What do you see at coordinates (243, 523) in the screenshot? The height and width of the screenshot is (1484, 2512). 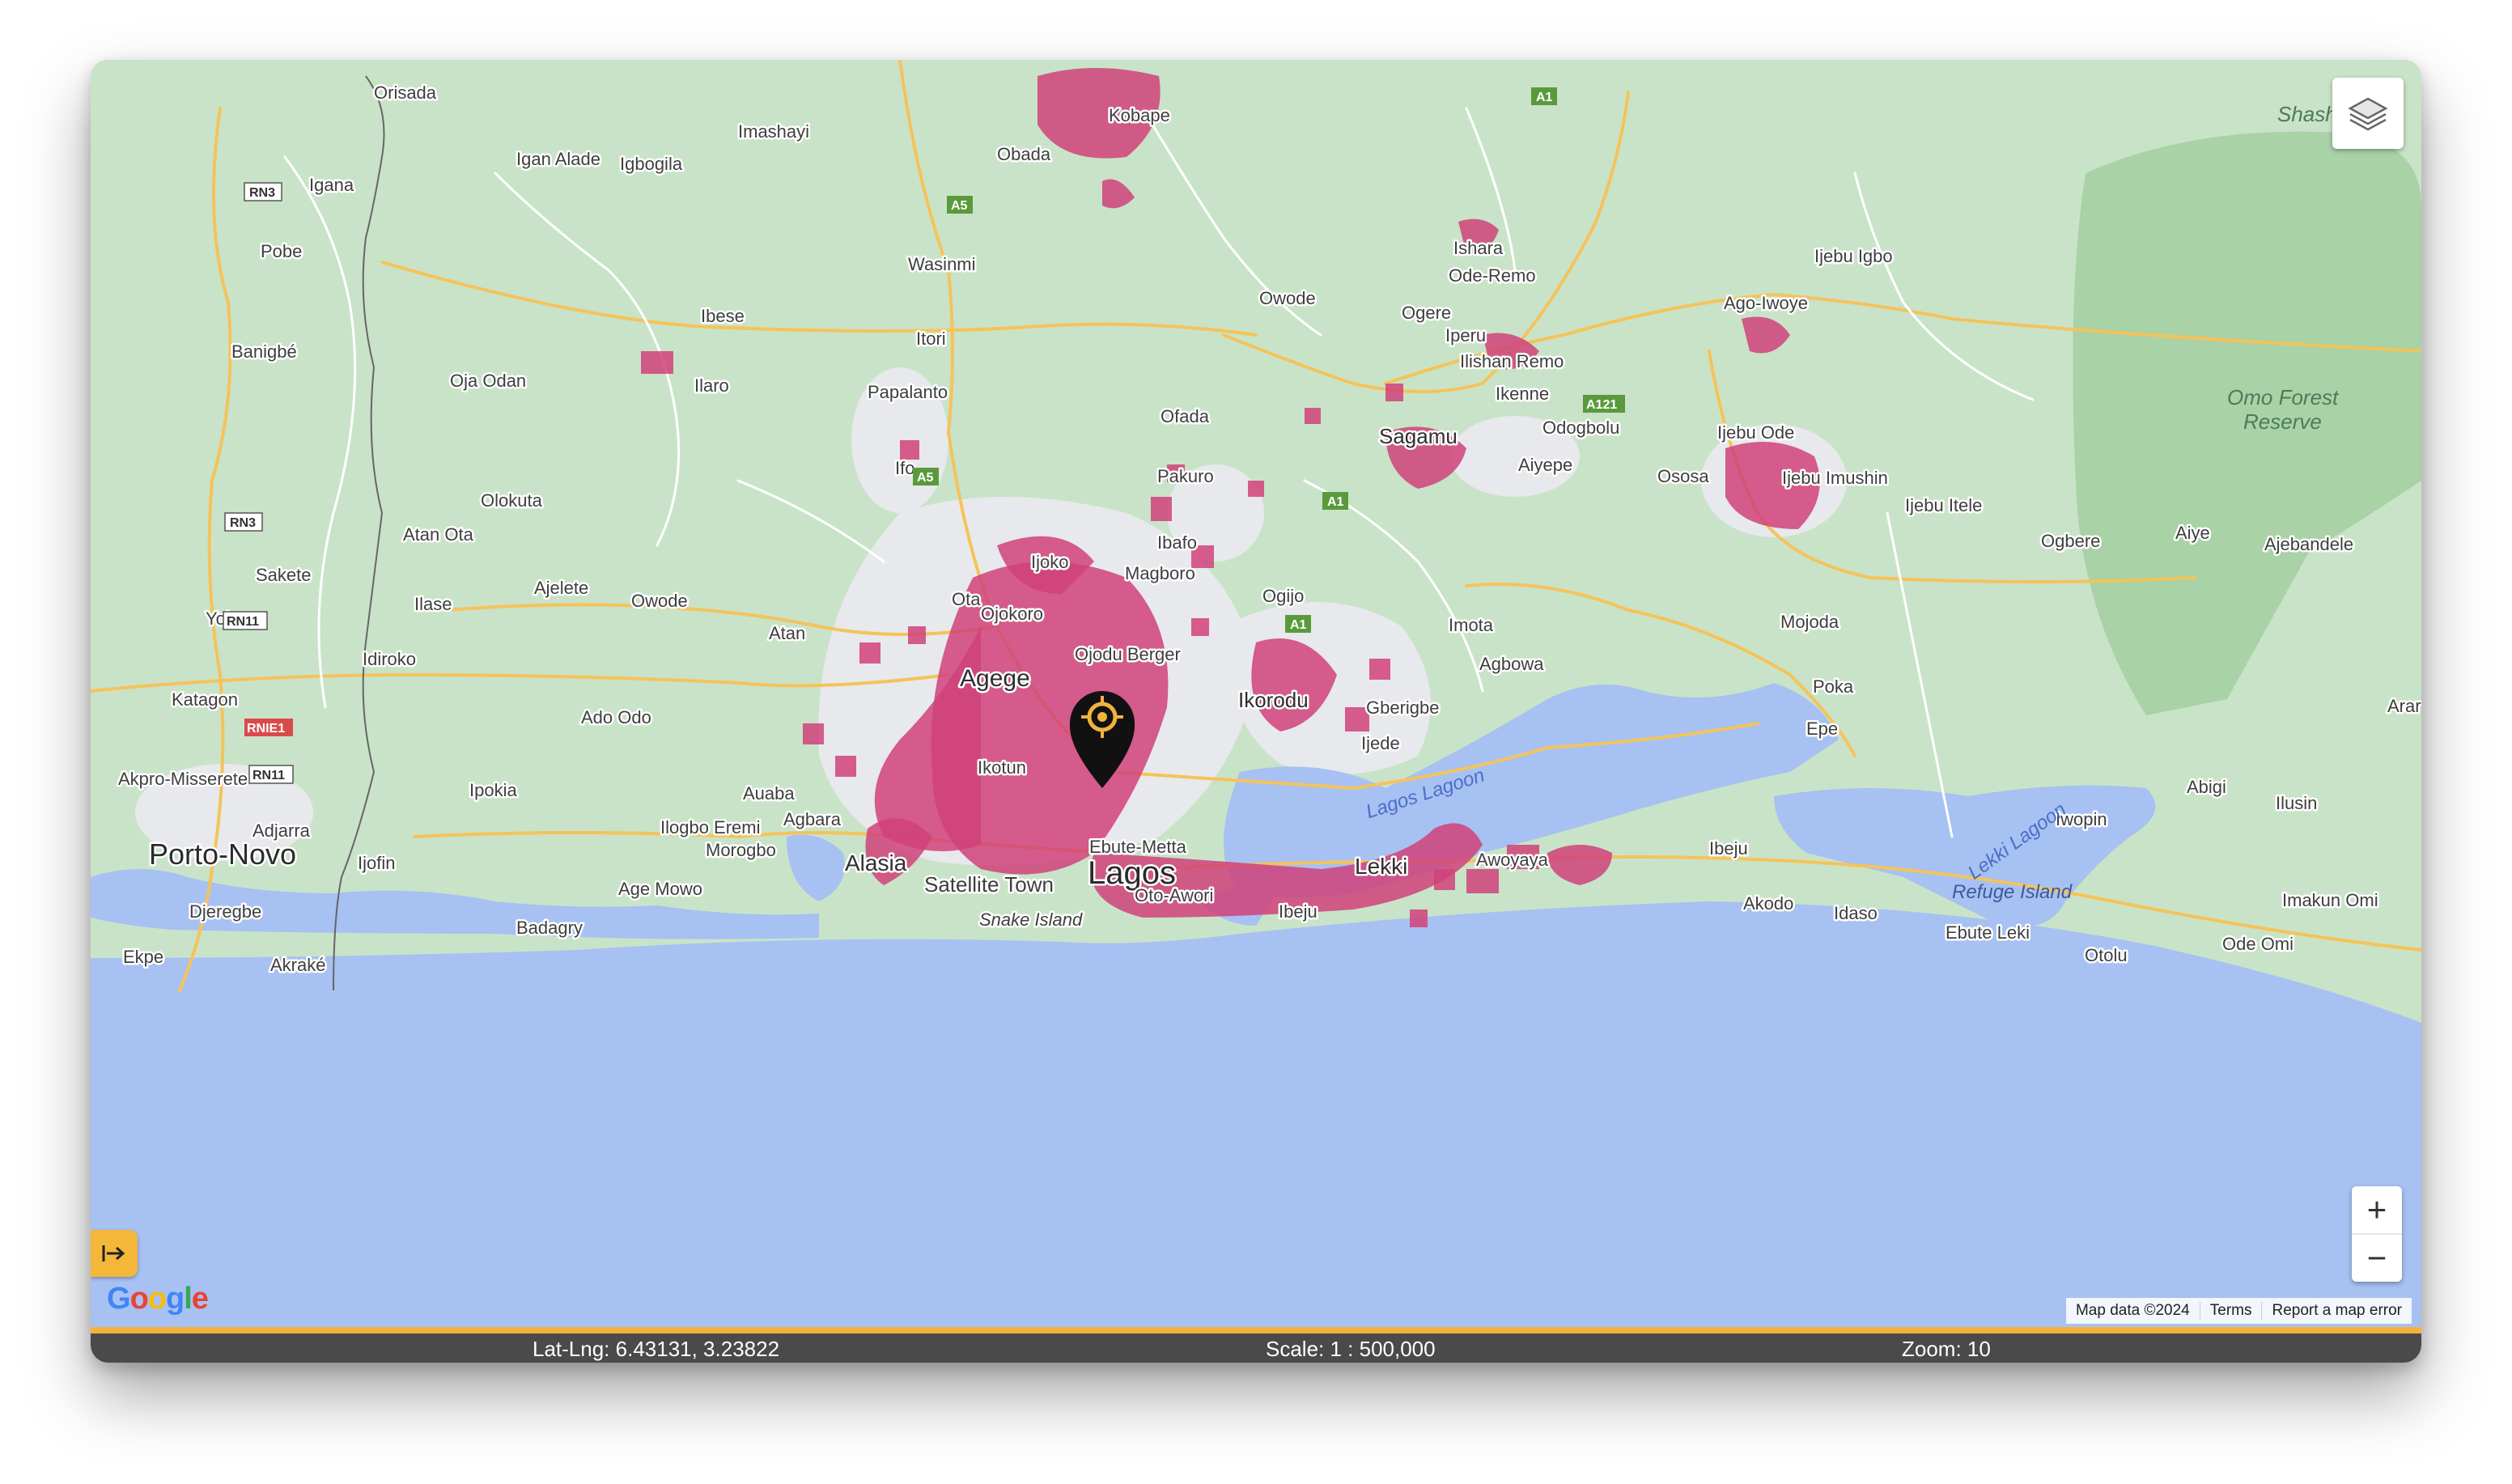 I see `shield-rn3b: RN3` at bounding box center [243, 523].